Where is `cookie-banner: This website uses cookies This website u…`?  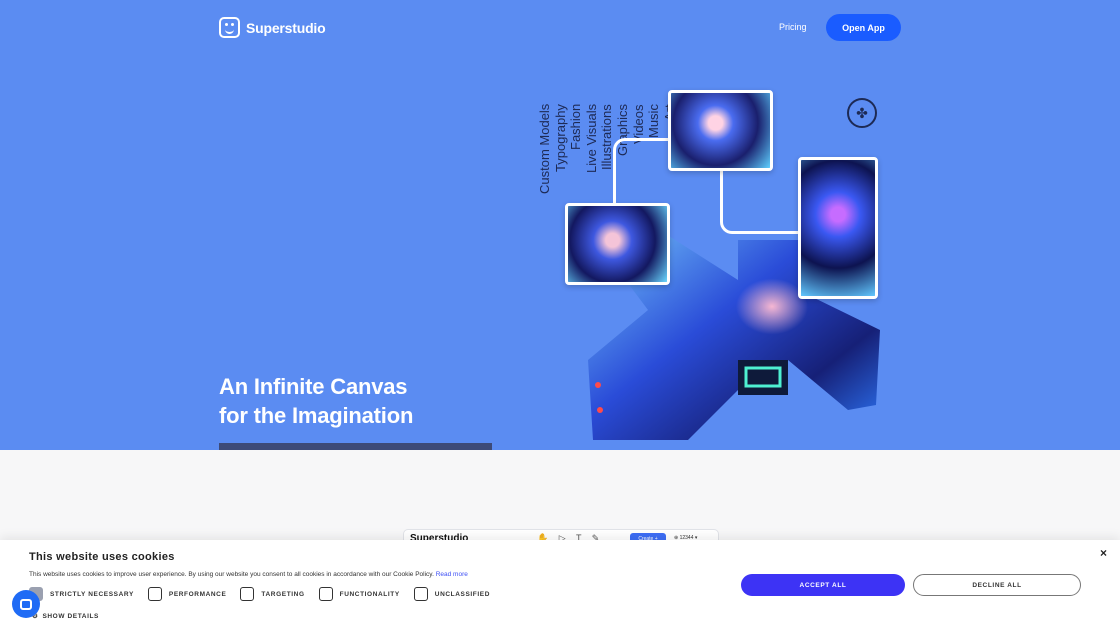
cookie-banner: This website uses cookies This website u… is located at coordinates (560, 585).